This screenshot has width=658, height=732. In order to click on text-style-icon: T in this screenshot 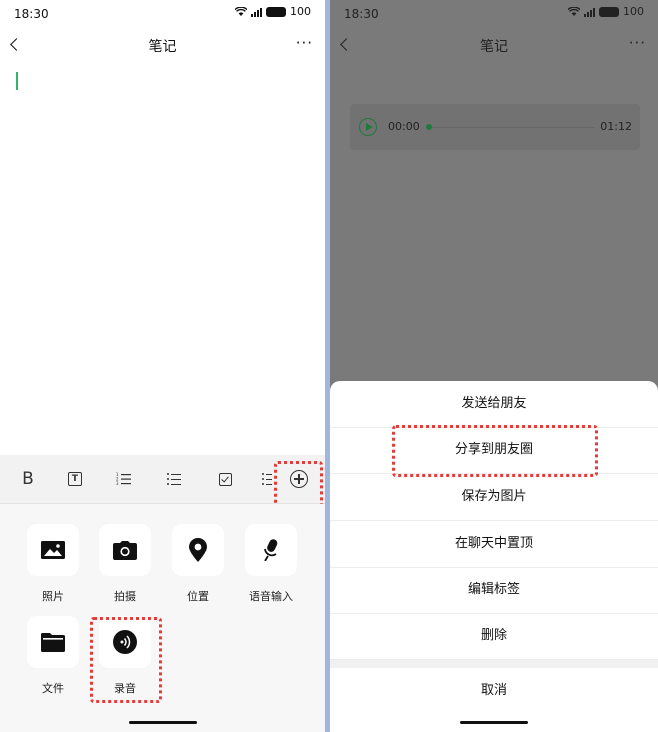, I will do `click(75, 479)`.